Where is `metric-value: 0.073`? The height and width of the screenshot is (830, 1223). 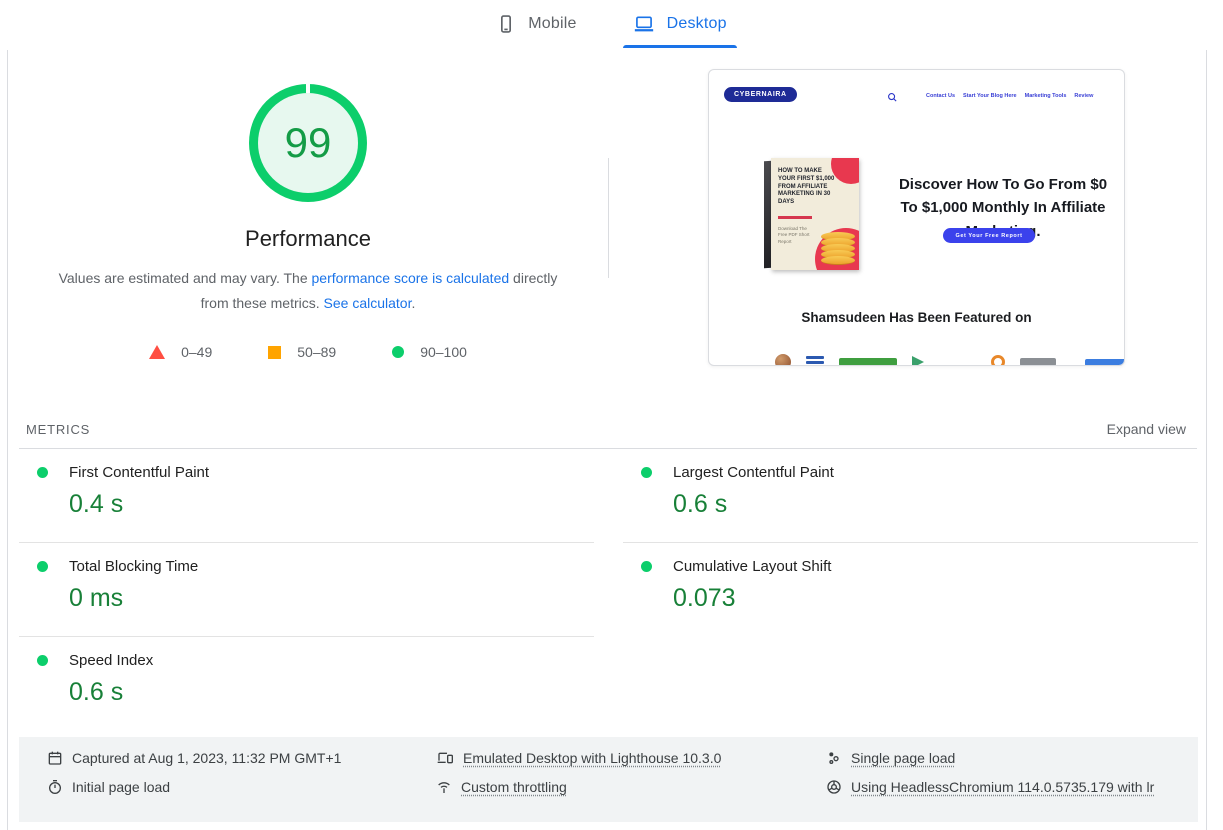
metric-value: 0.073 is located at coordinates (704, 598).